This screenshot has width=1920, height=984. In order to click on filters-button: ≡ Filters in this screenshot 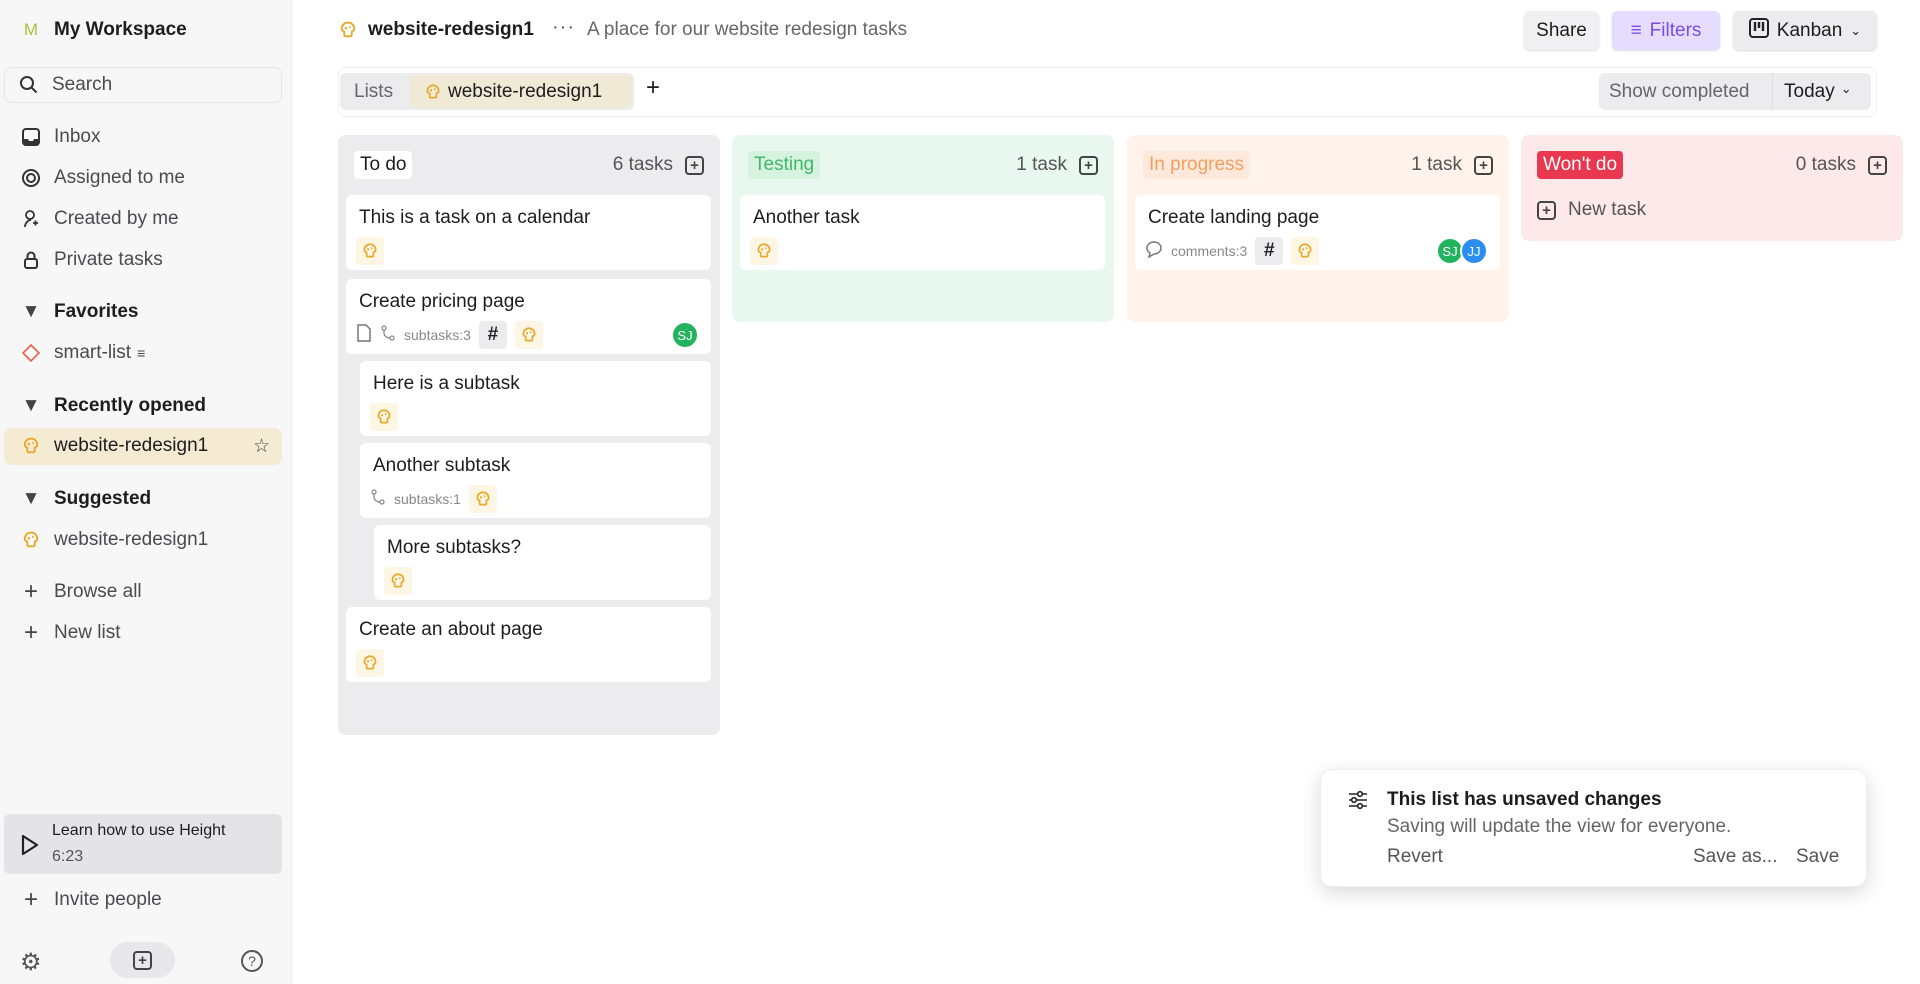, I will do `click(1666, 30)`.